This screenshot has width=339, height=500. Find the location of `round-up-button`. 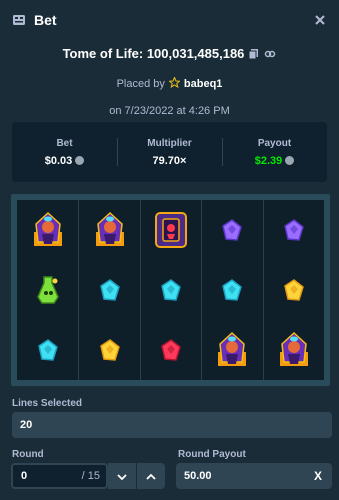

round-up-button is located at coordinates (151, 476).